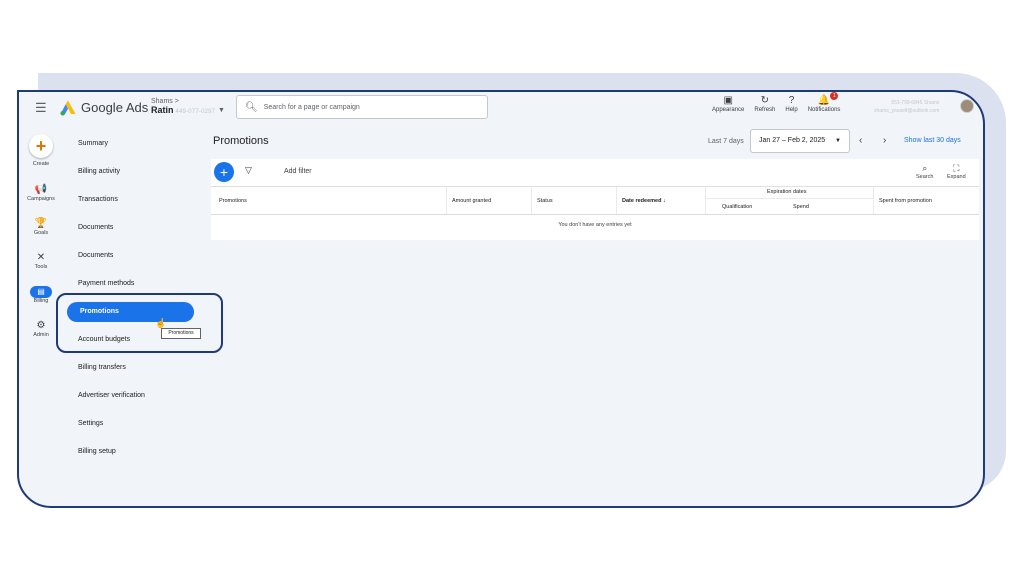 This screenshot has width=1024, height=579. Describe the element at coordinates (838, 141) in the screenshot. I see `caret-down-icon: ▼` at that location.